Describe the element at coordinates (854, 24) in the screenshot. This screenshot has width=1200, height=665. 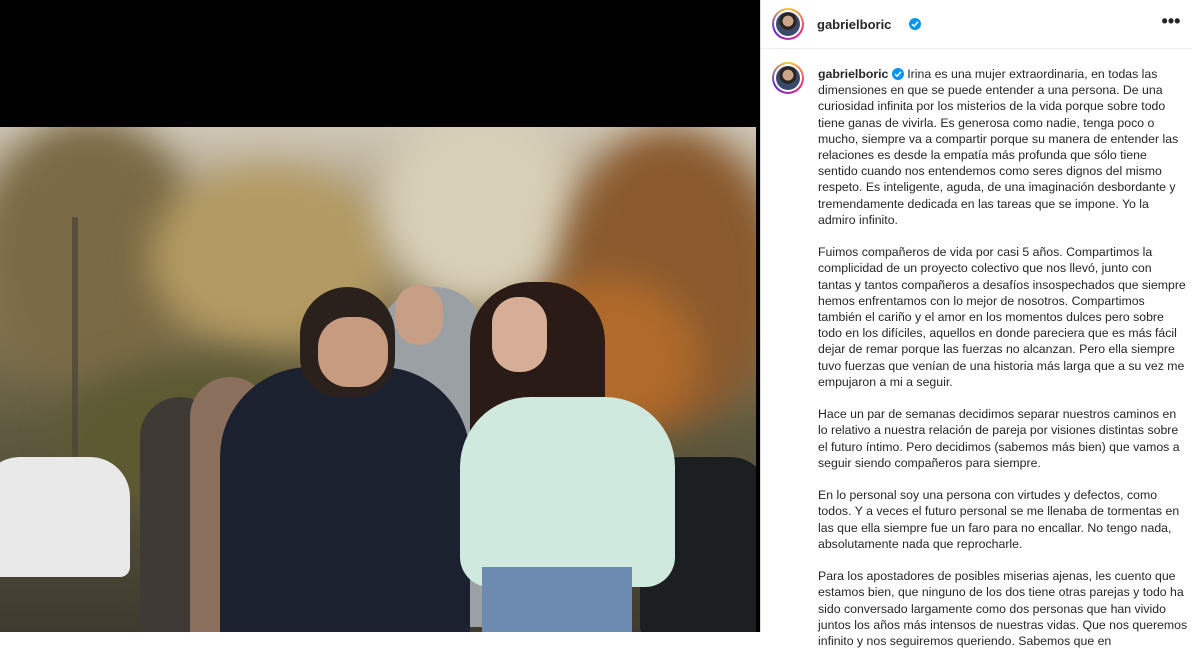
I see `header-username: gabrielboric` at that location.